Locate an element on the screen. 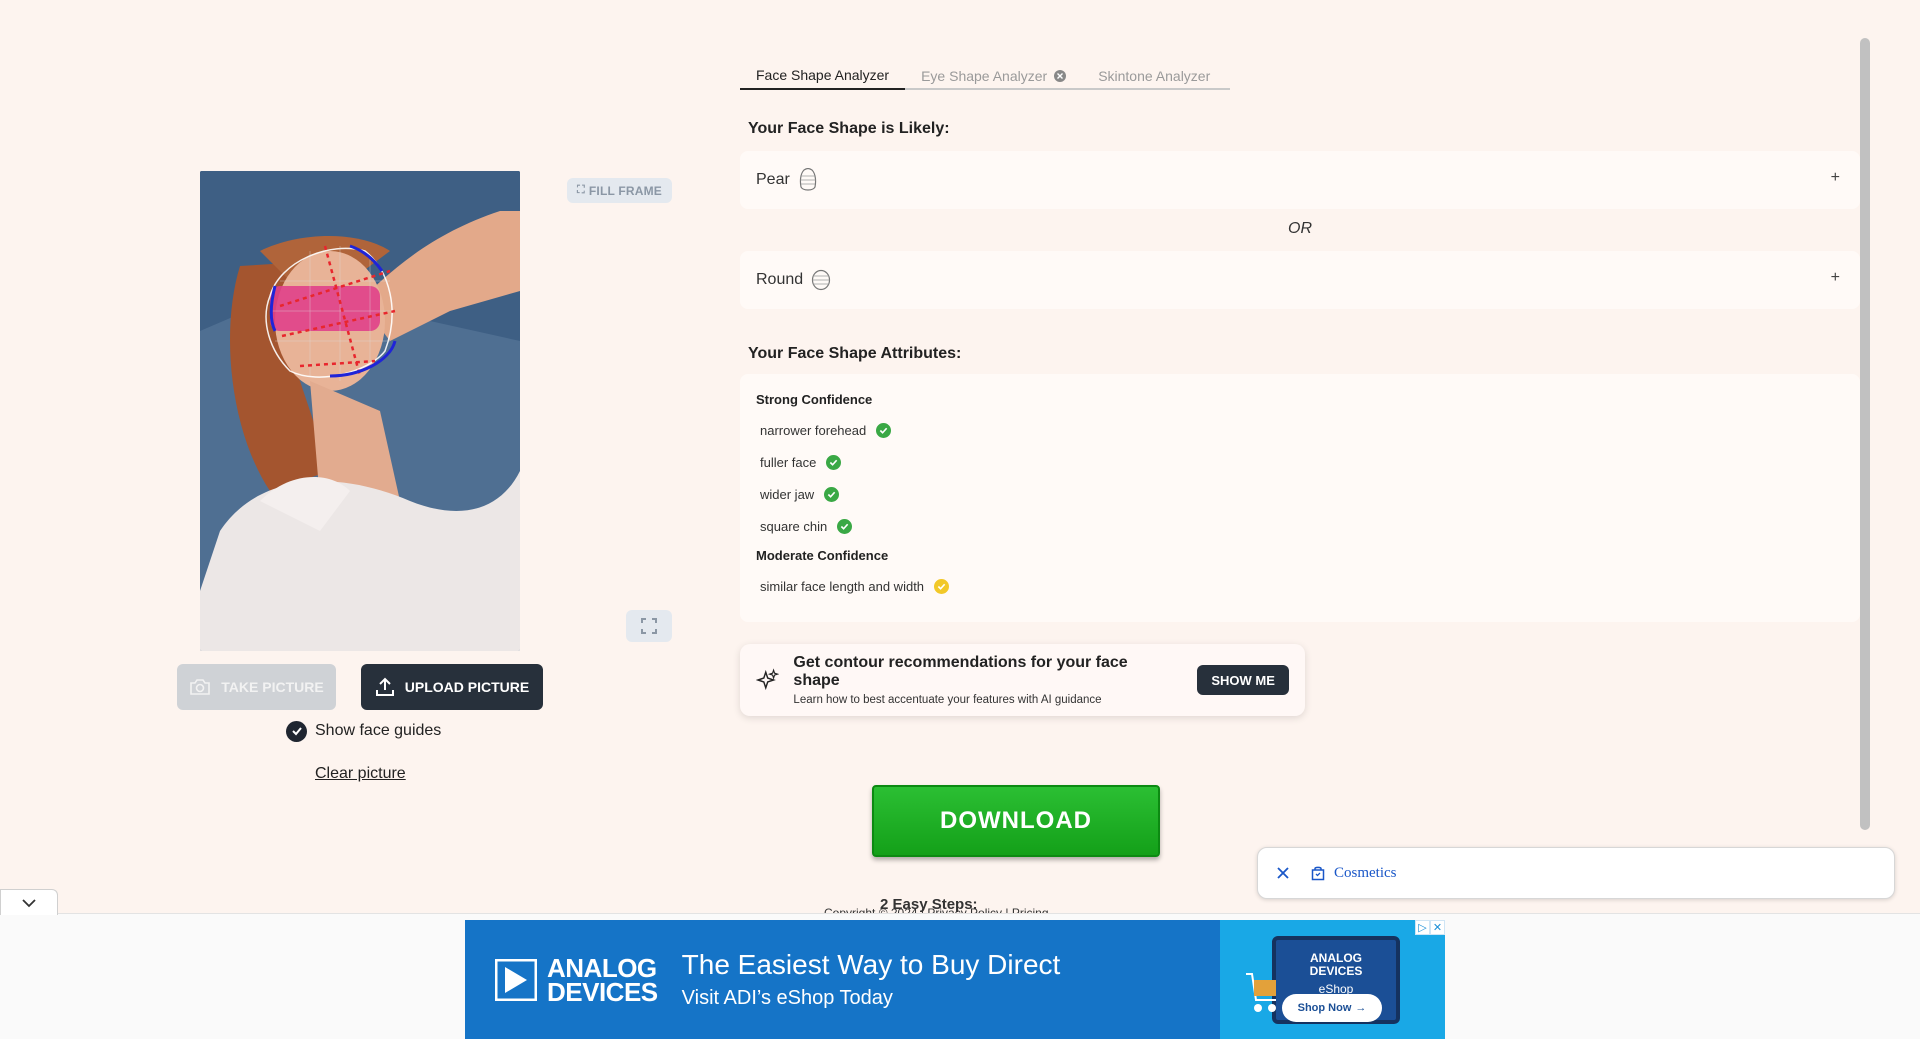 The width and height of the screenshot is (1920, 1039). strong-confidence-label: Strong Confidence is located at coordinates (814, 399).